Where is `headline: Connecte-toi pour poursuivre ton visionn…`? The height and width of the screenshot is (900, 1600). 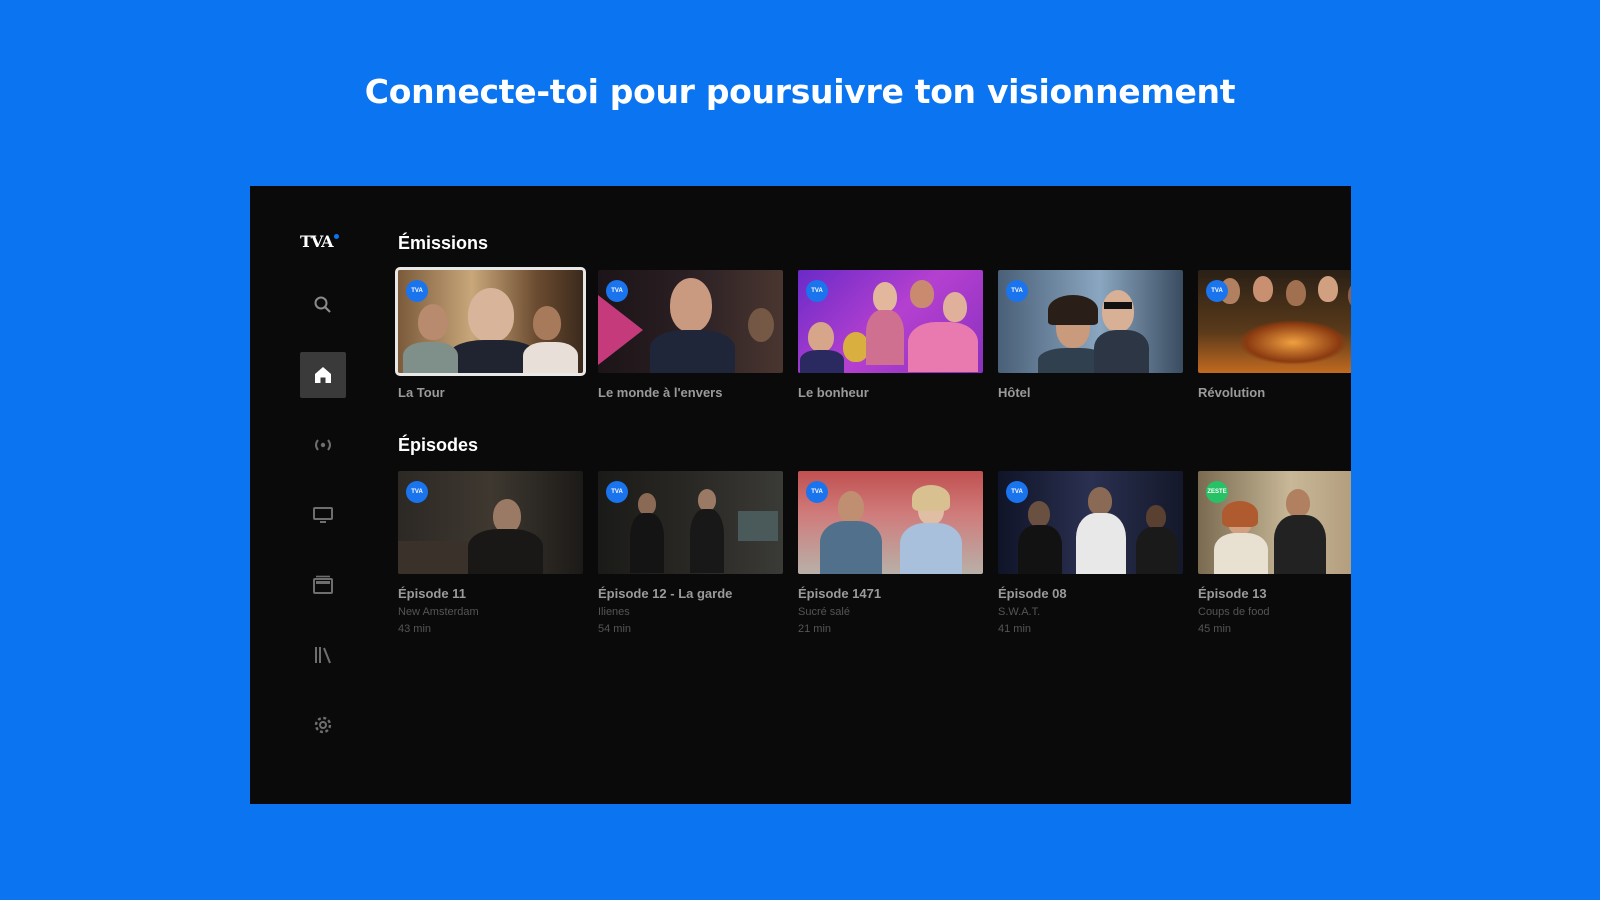
headline: Connecte-toi pour poursuivre ton visionn… is located at coordinates (800, 91).